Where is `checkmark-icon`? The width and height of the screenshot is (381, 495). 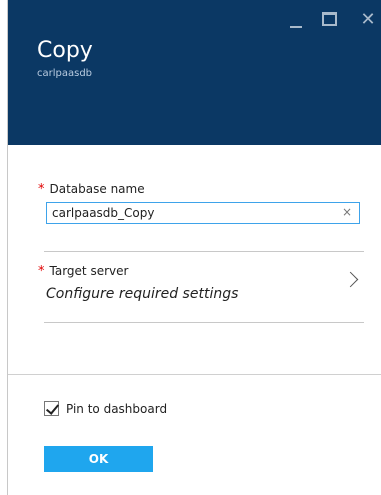
checkmark-icon is located at coordinates (52, 408).